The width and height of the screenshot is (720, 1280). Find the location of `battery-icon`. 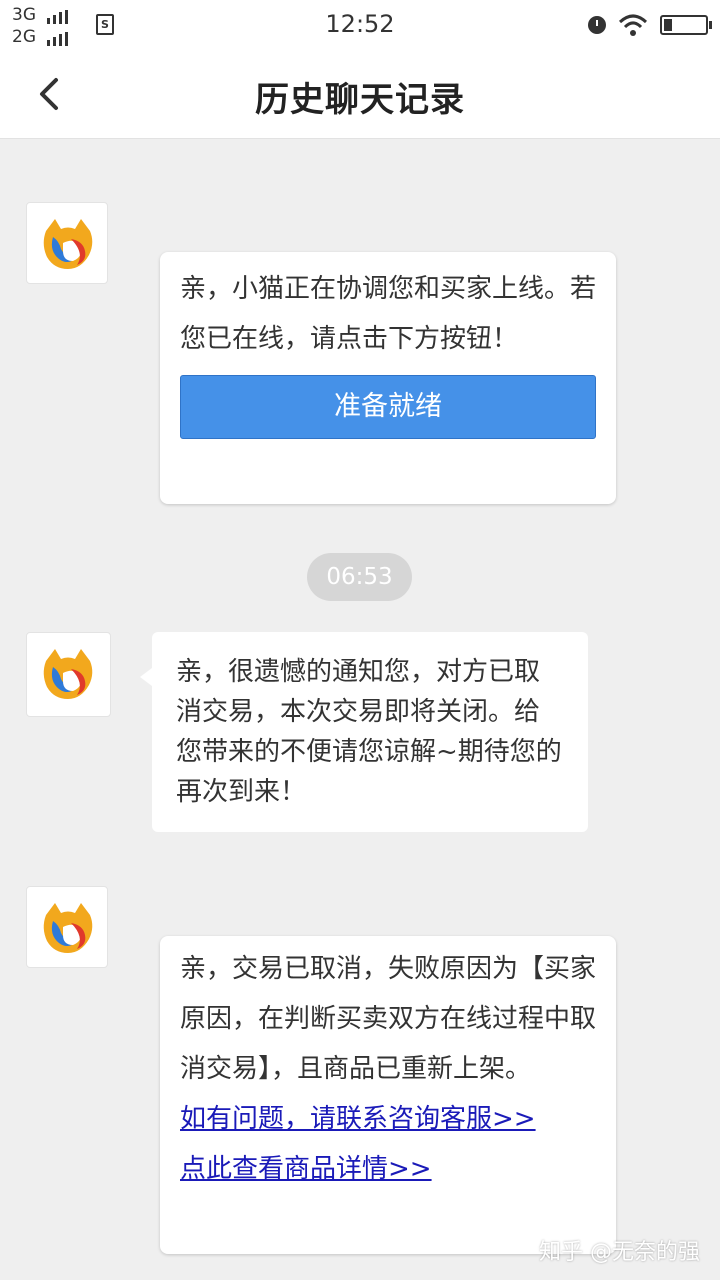

battery-icon is located at coordinates (686, 25).